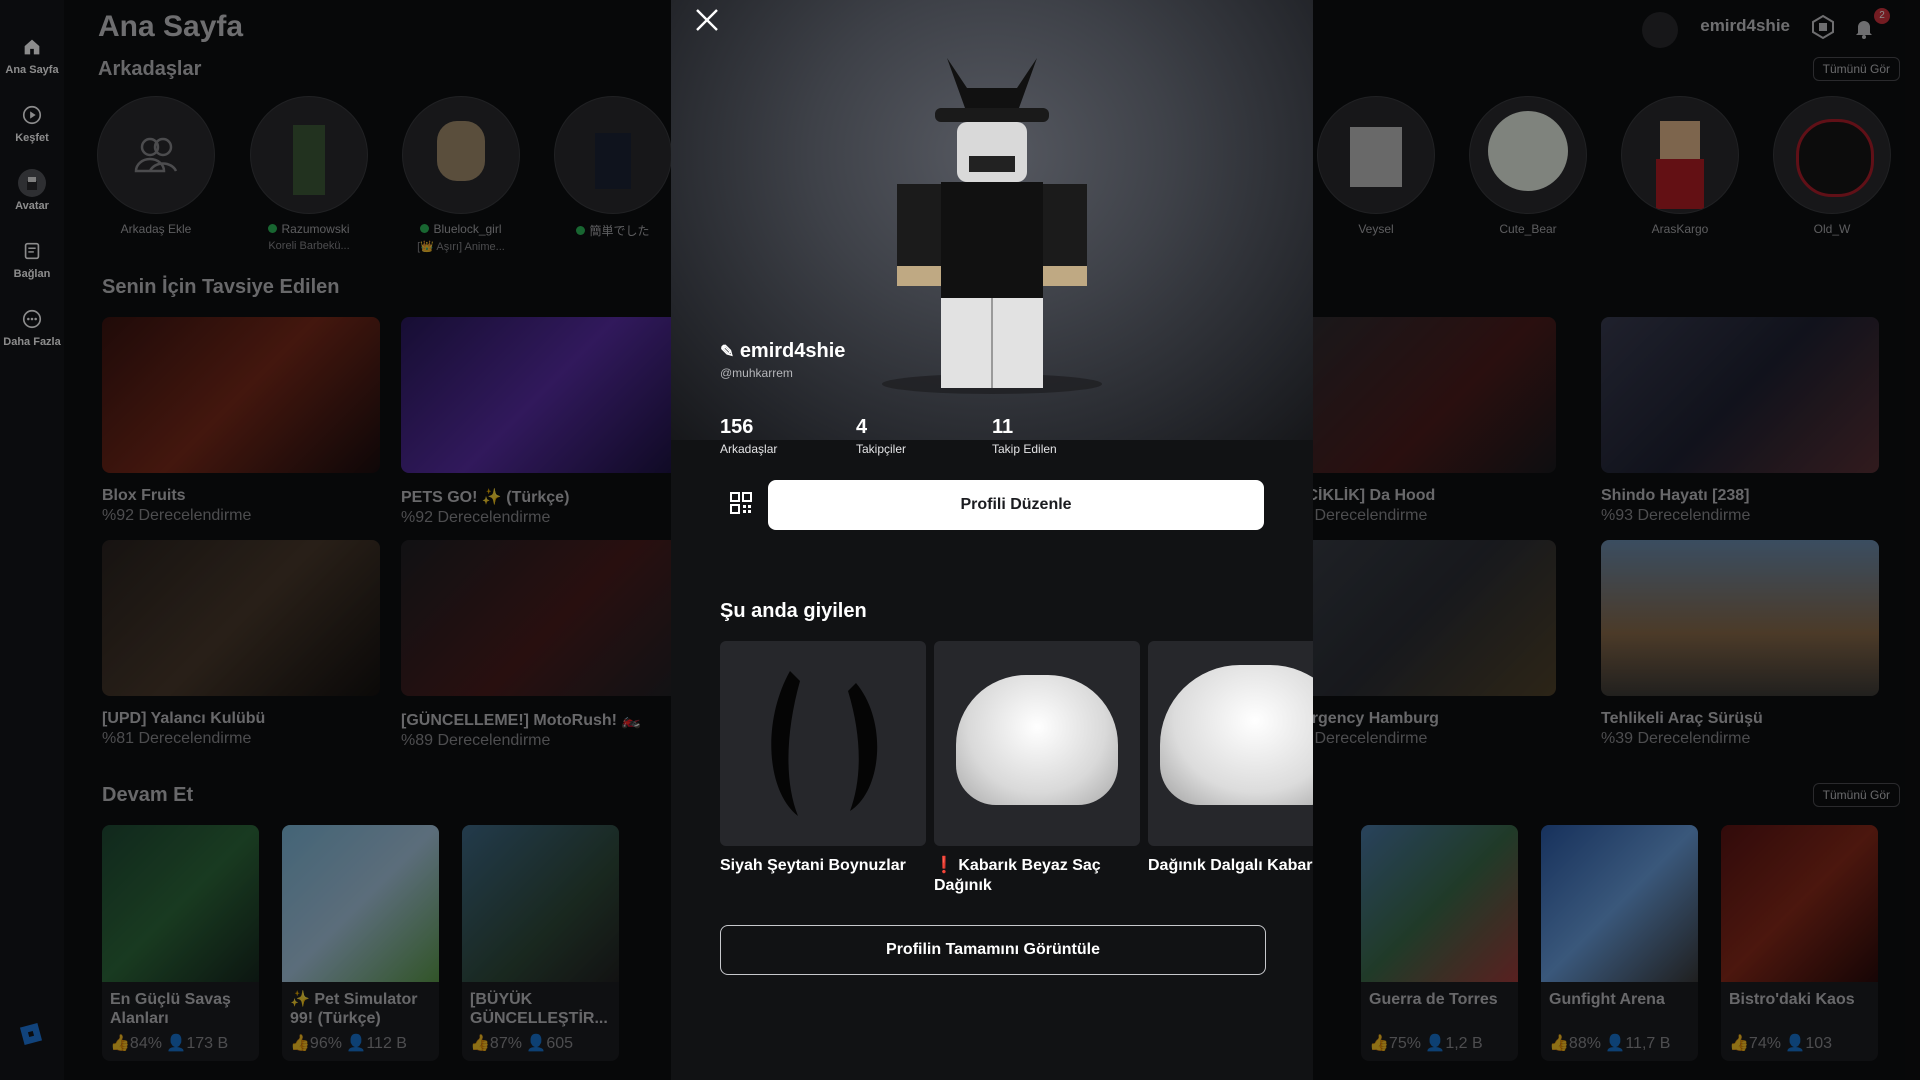  Describe the element at coordinates (727, 351) in the screenshot. I see `pencil-icon: ✎` at that location.